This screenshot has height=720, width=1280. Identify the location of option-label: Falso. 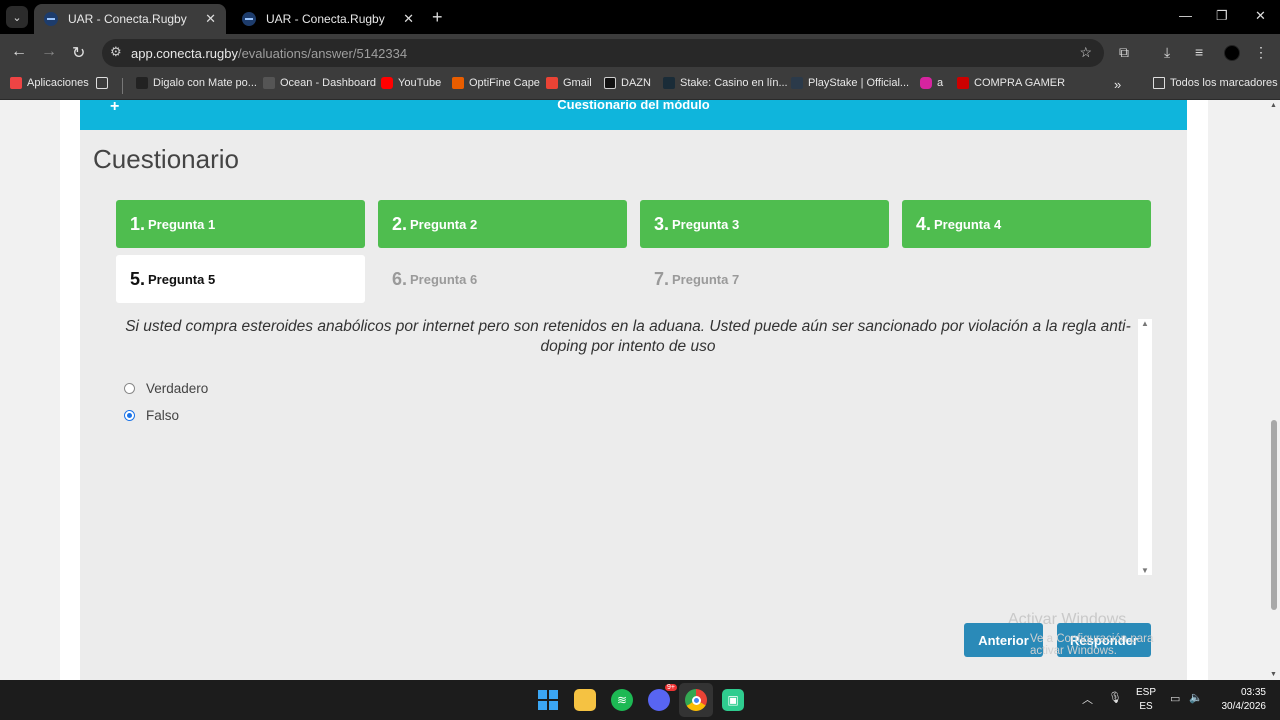
(163, 415).